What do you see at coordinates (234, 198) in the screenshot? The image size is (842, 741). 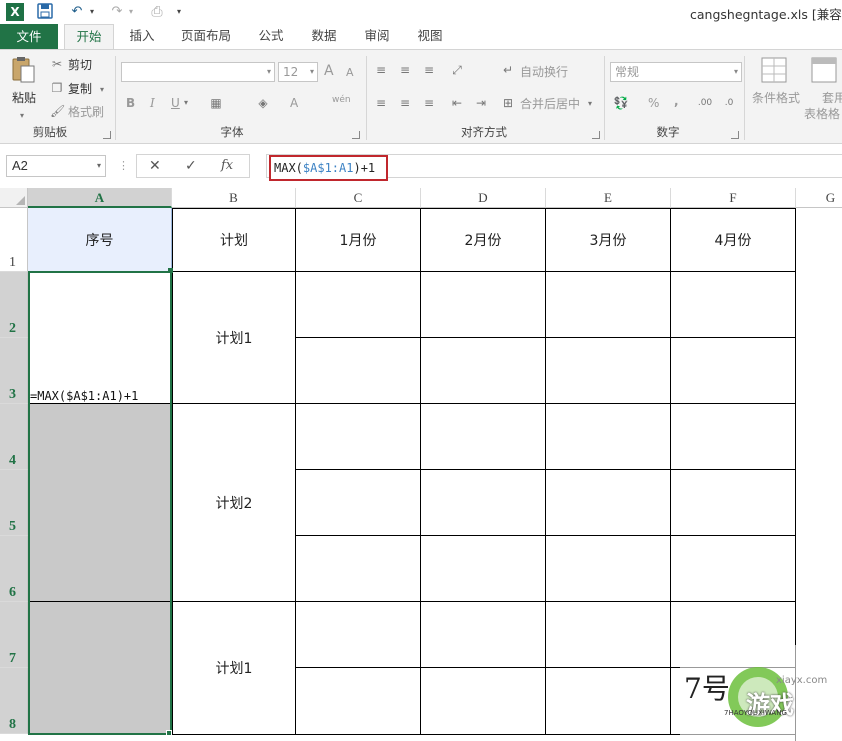 I see `column-header-b: B` at bounding box center [234, 198].